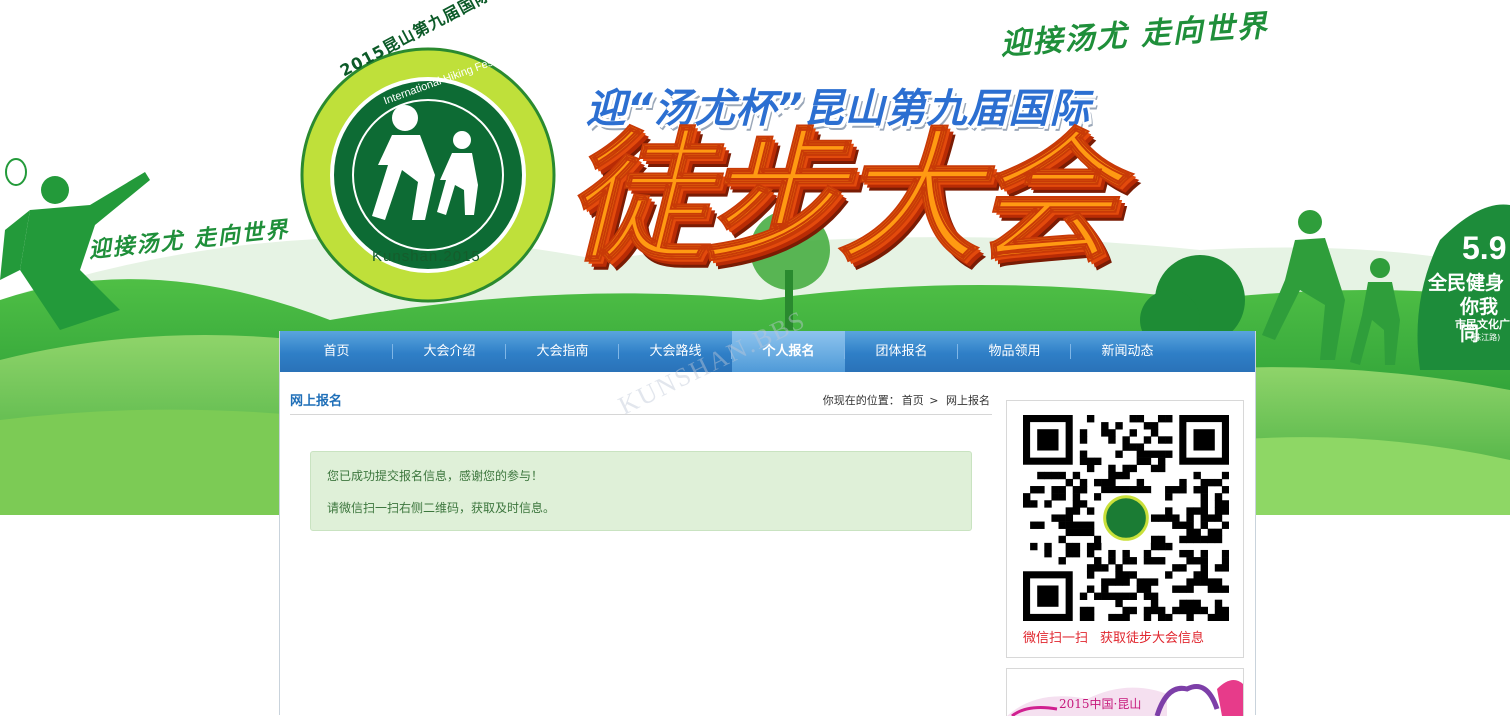 The width and height of the screenshot is (1510, 716). I want to click on event-title-line2: 徒步大会, so click(841, 198).